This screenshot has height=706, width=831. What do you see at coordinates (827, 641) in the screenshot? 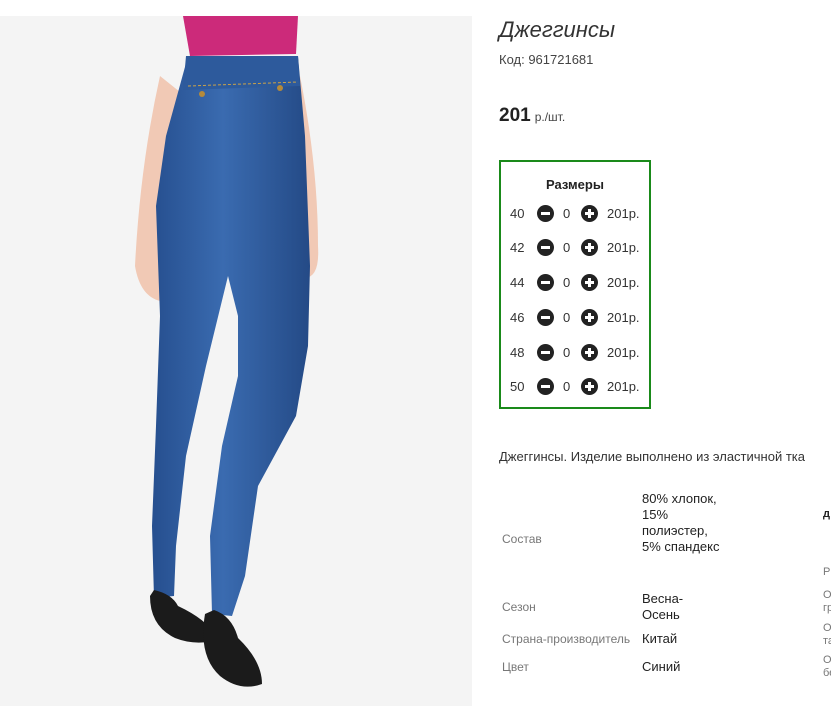
I see `cutoff-text: та` at bounding box center [827, 641].